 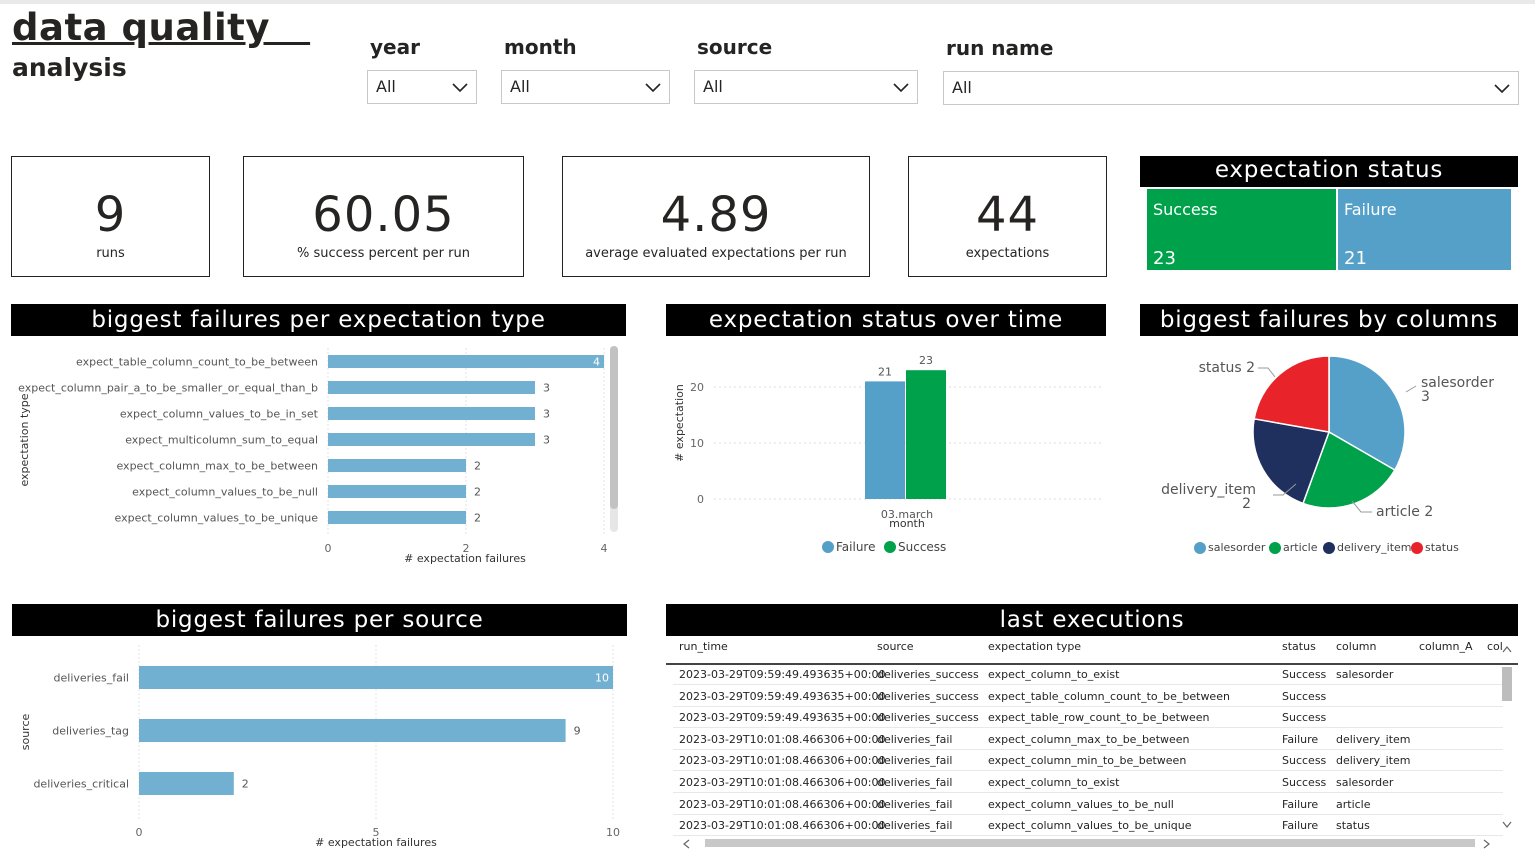 What do you see at coordinates (735, 47) in the screenshot?
I see `source-filter-label: source` at bounding box center [735, 47].